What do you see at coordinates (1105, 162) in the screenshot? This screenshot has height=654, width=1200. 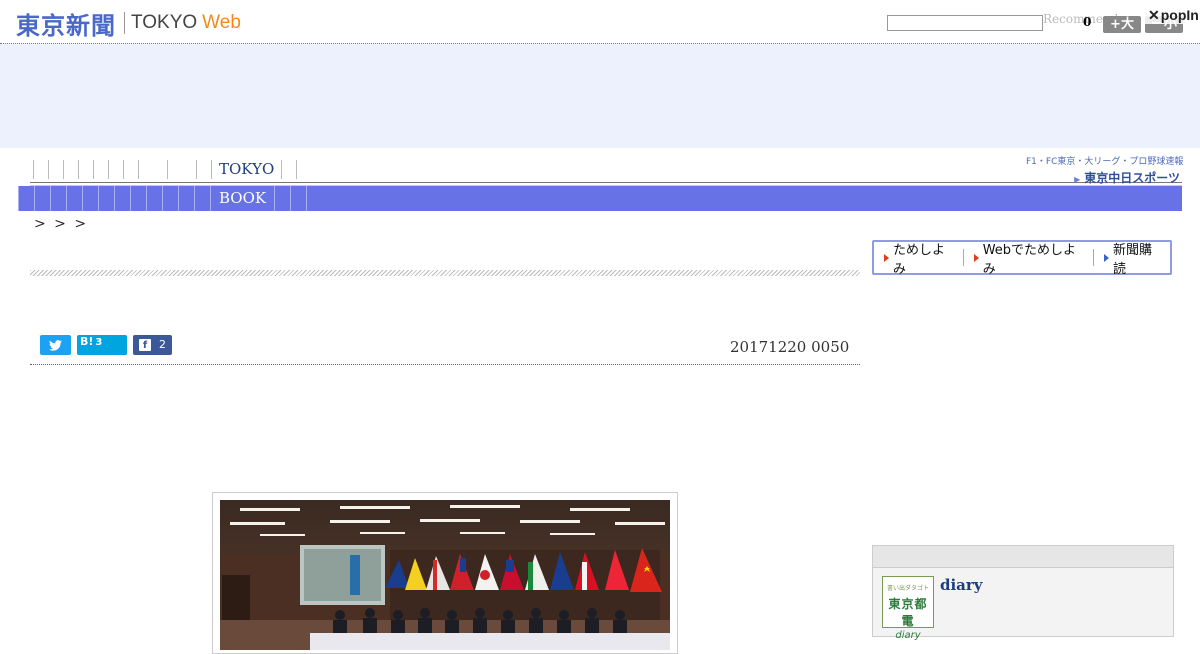 I see `sports-banner-tagline: F1・FC東京・大リーグ・プロ野球速報` at bounding box center [1105, 162].